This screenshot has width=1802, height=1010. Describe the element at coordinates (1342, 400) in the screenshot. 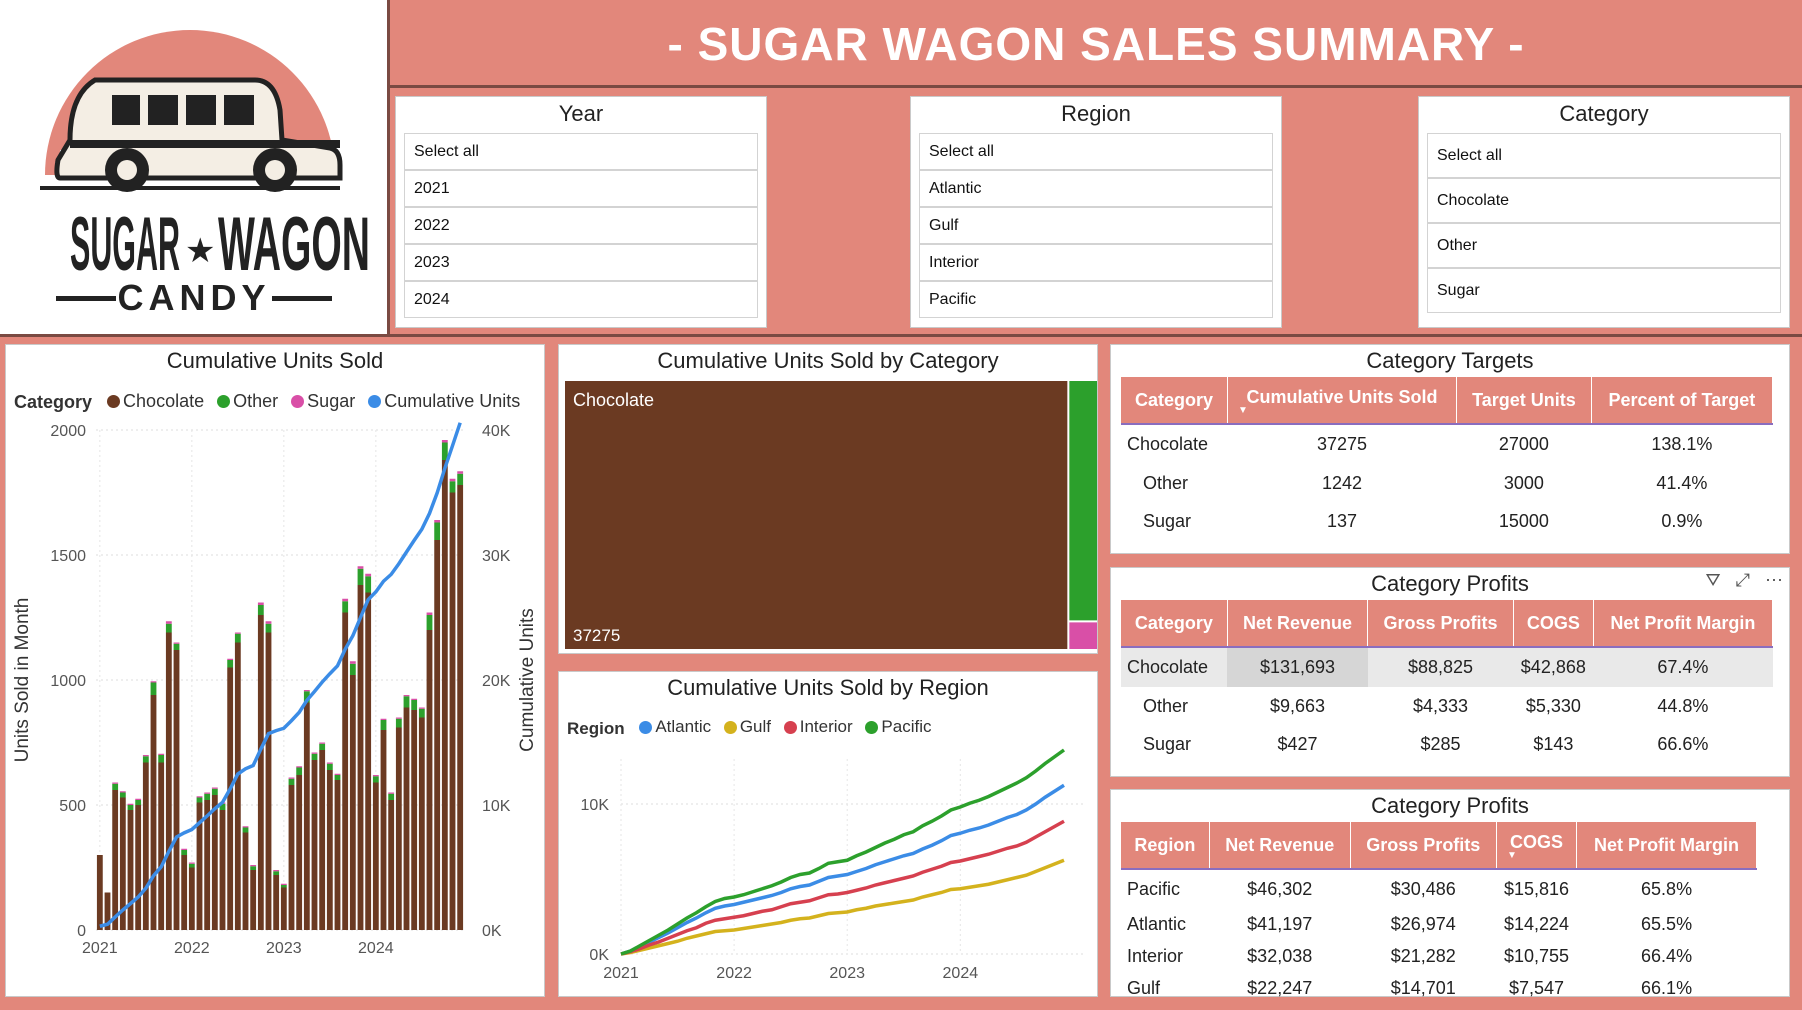

I see `column-header: Cumulative Units Sold ▼` at that location.